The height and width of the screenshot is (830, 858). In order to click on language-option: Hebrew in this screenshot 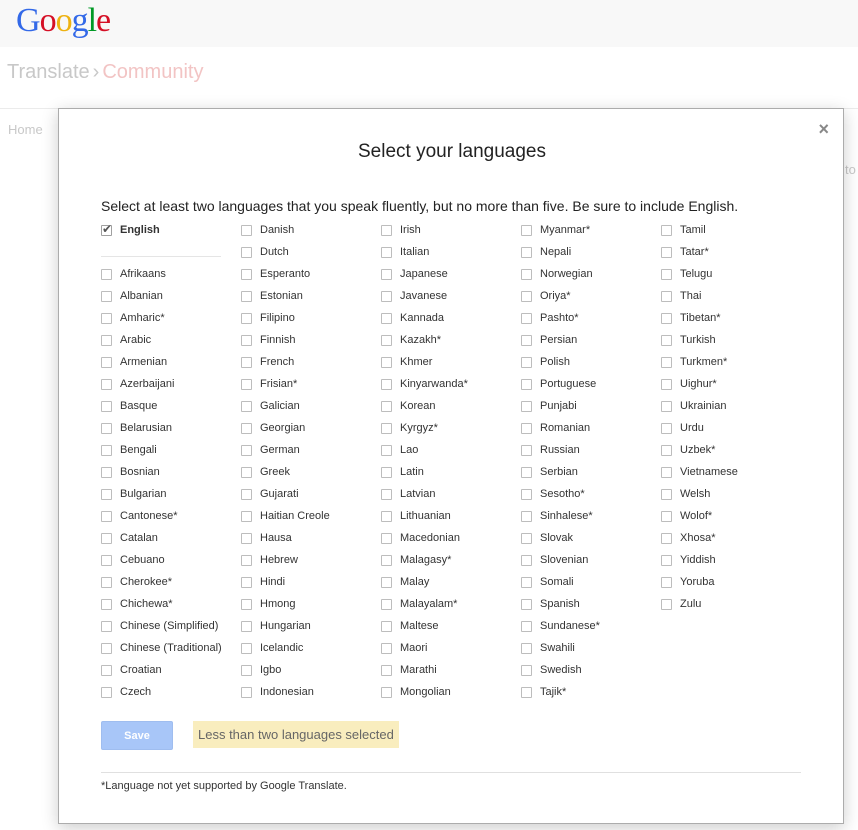, I will do `click(269, 560)`.